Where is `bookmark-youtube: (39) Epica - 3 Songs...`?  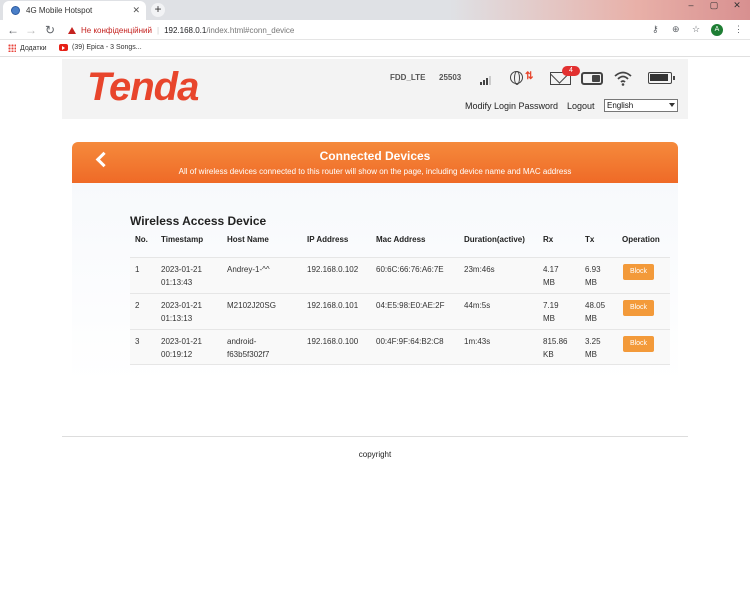 bookmark-youtube: (39) Epica - 3 Songs... is located at coordinates (100, 47).